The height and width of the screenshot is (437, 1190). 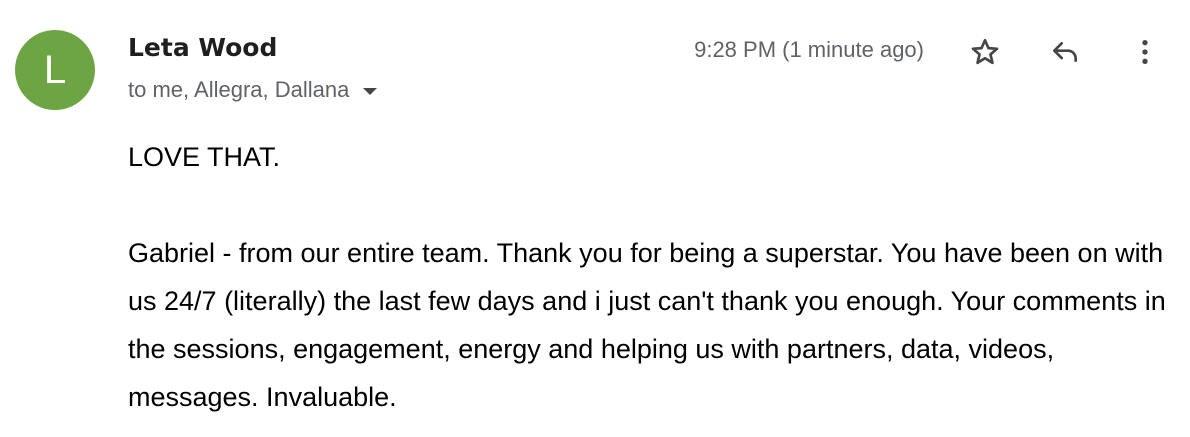 What do you see at coordinates (370, 91) in the screenshot?
I see `chevron-down-icon` at bounding box center [370, 91].